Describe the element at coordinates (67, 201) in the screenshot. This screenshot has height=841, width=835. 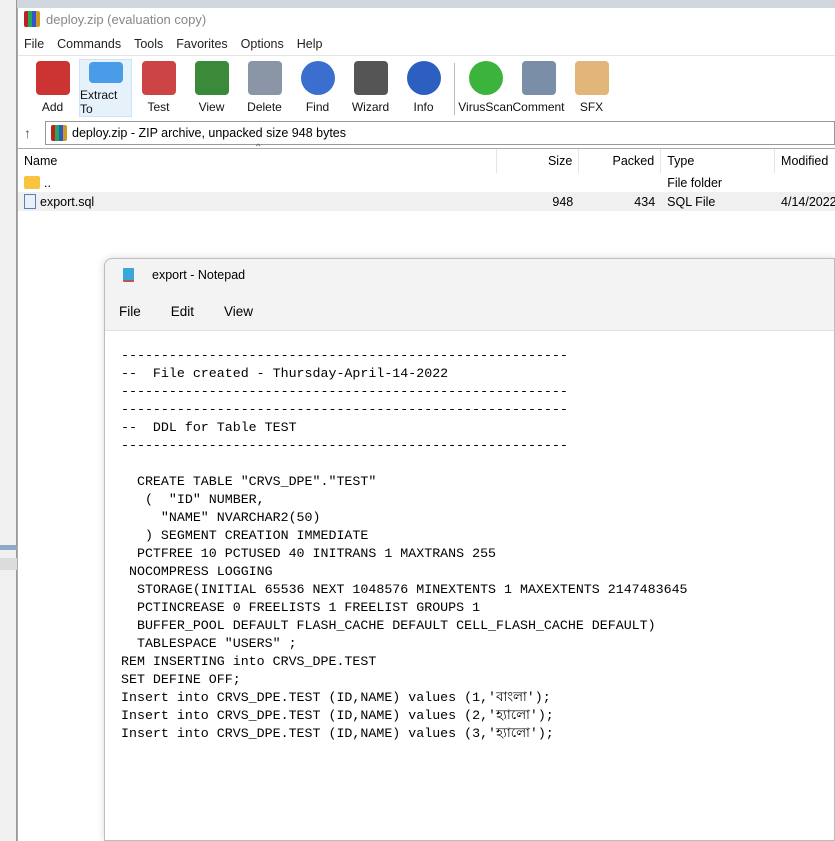
I see `file-name: export.sql` at that location.